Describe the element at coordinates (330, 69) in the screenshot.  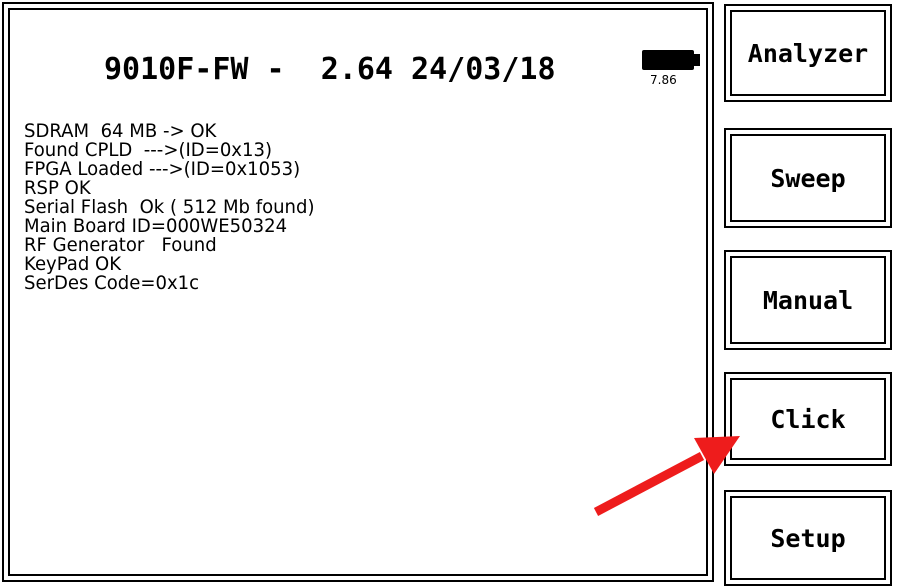
I see `firmware-title: 9010F-FW - 2.64 24/03/18` at that location.